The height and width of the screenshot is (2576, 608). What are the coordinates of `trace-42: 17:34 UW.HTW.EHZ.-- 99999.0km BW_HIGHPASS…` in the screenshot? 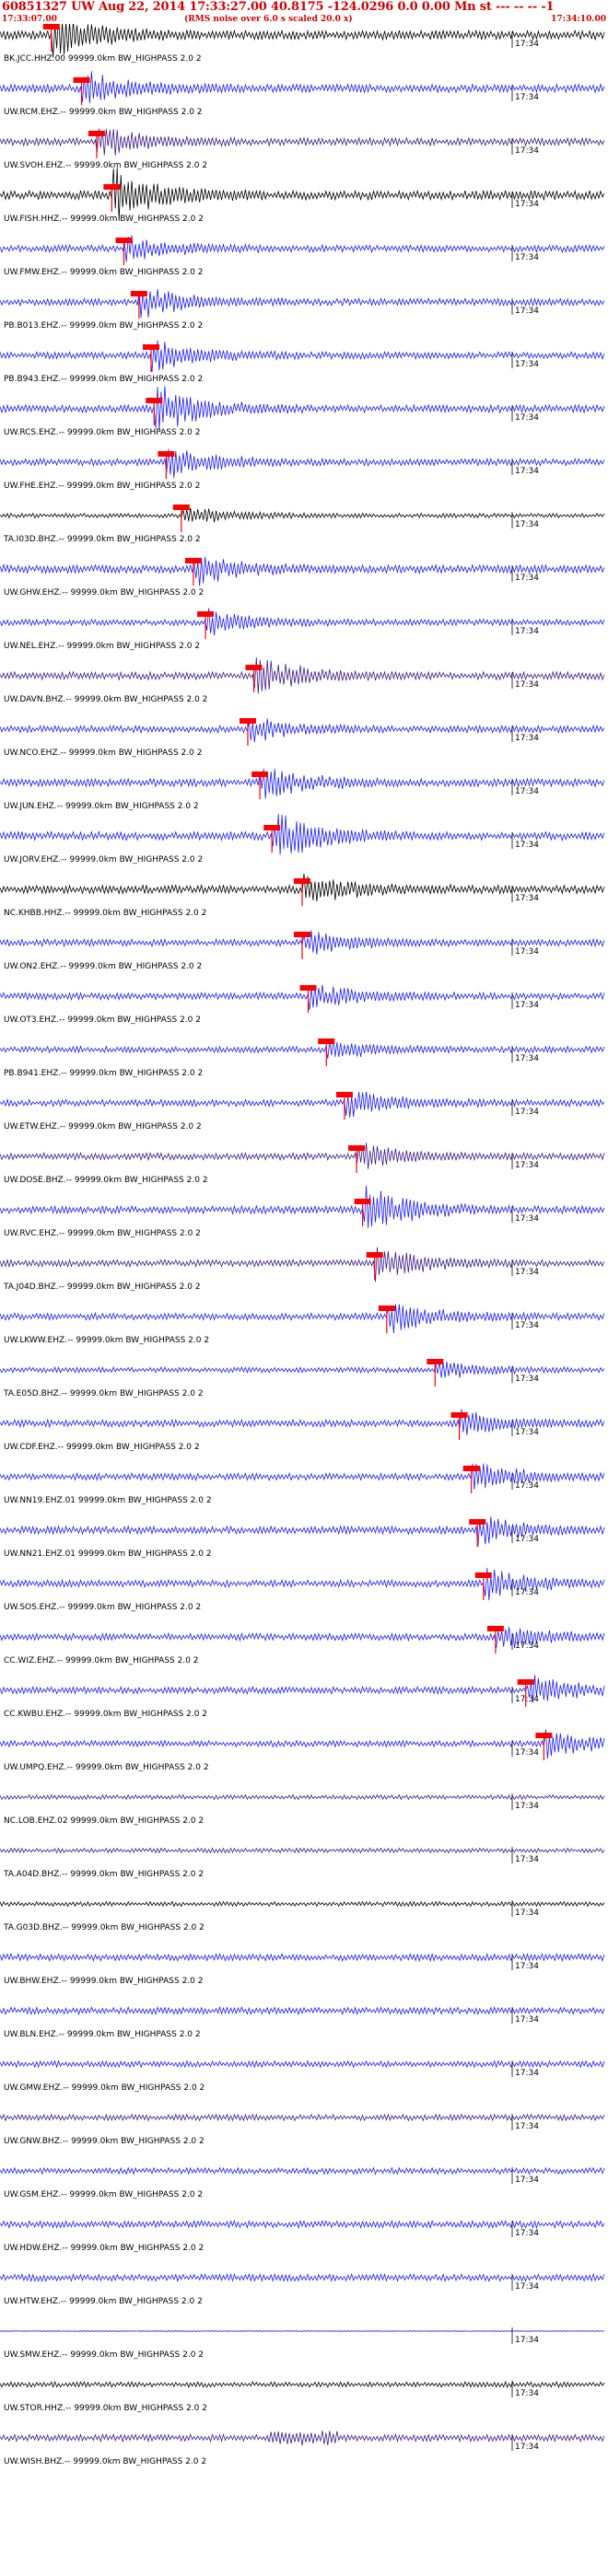 It's located at (302, 2289).